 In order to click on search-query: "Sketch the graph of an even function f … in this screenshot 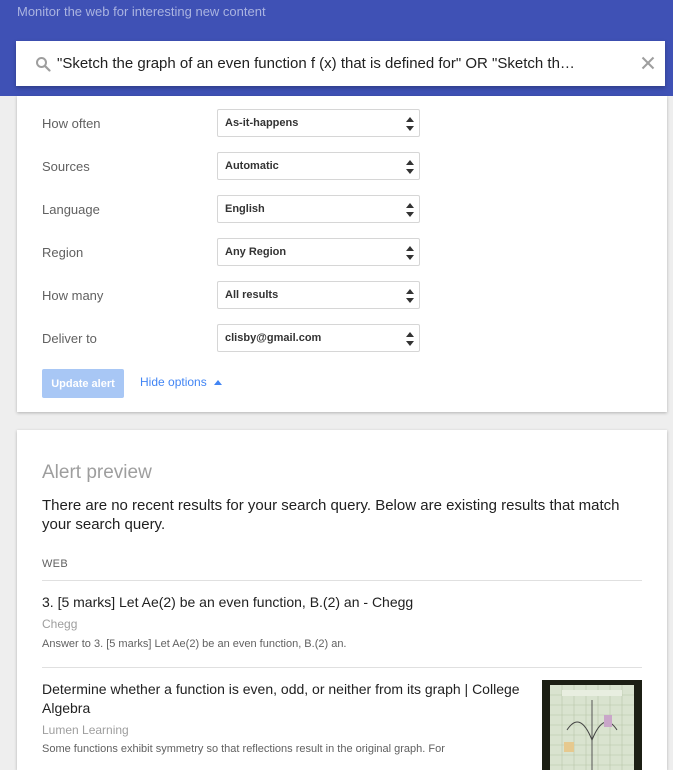, I will do `click(317, 63)`.